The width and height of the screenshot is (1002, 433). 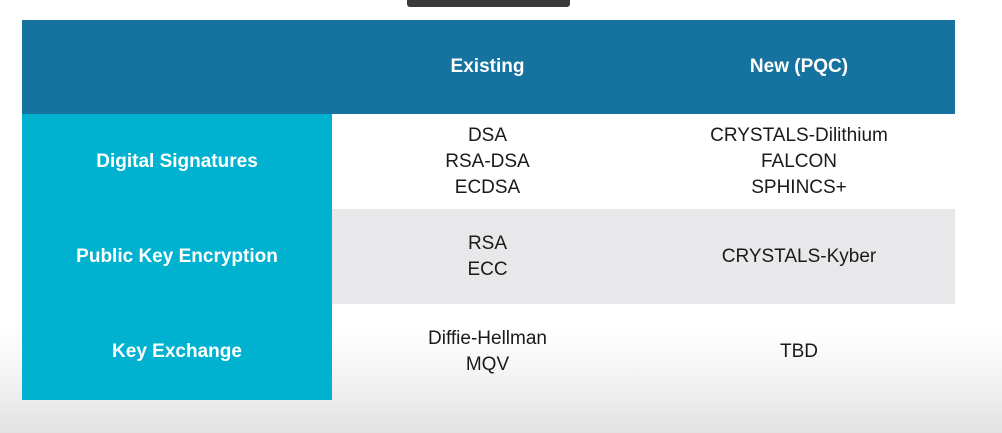 I want to click on video-top-handle, so click(x=488, y=3).